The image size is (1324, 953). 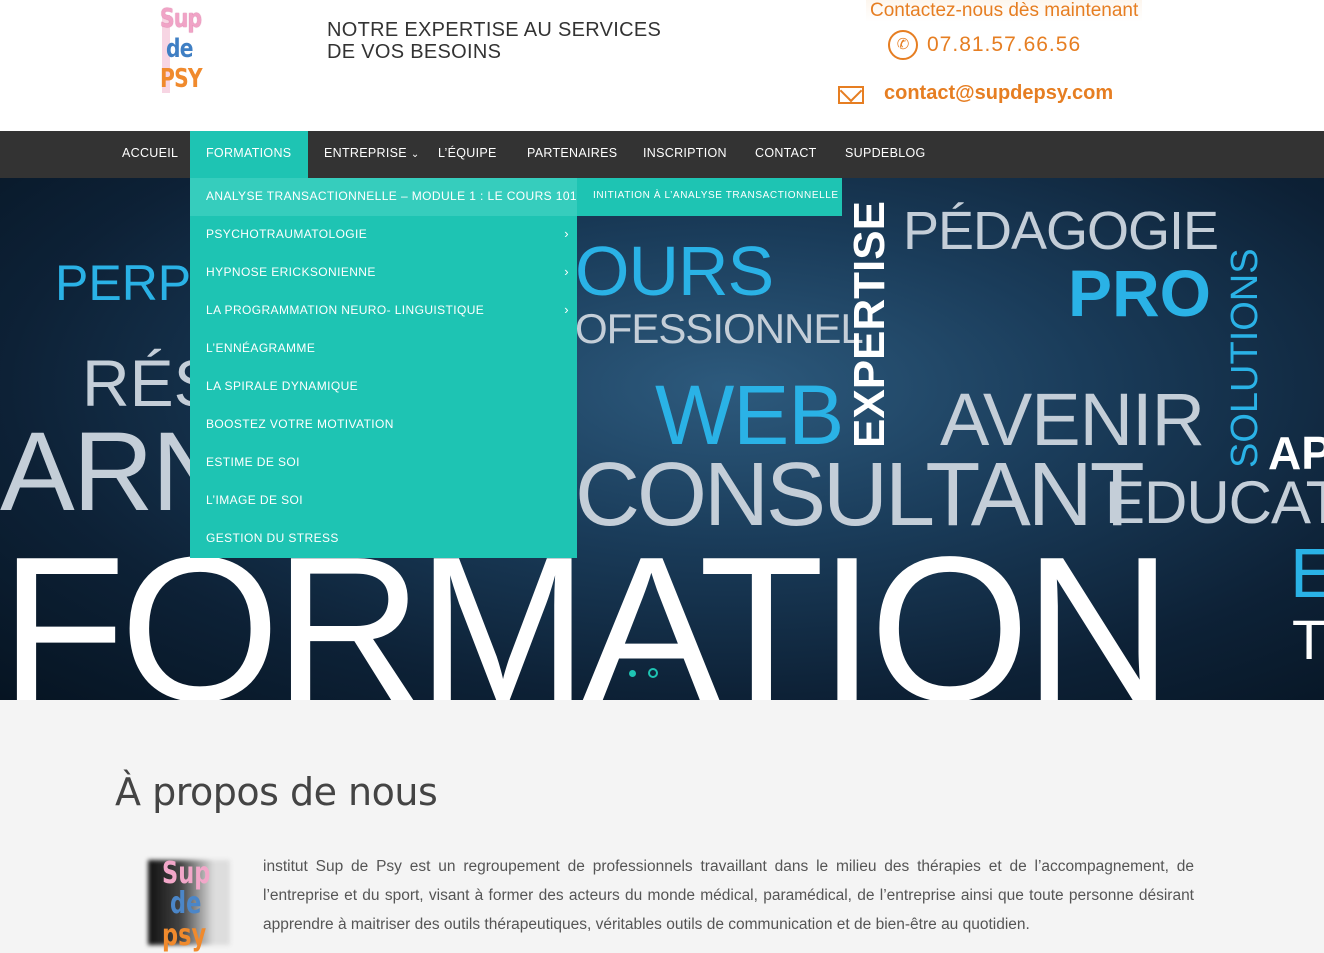 I want to click on dropdown-label: ESTIME DE SOI, so click(x=253, y=462).